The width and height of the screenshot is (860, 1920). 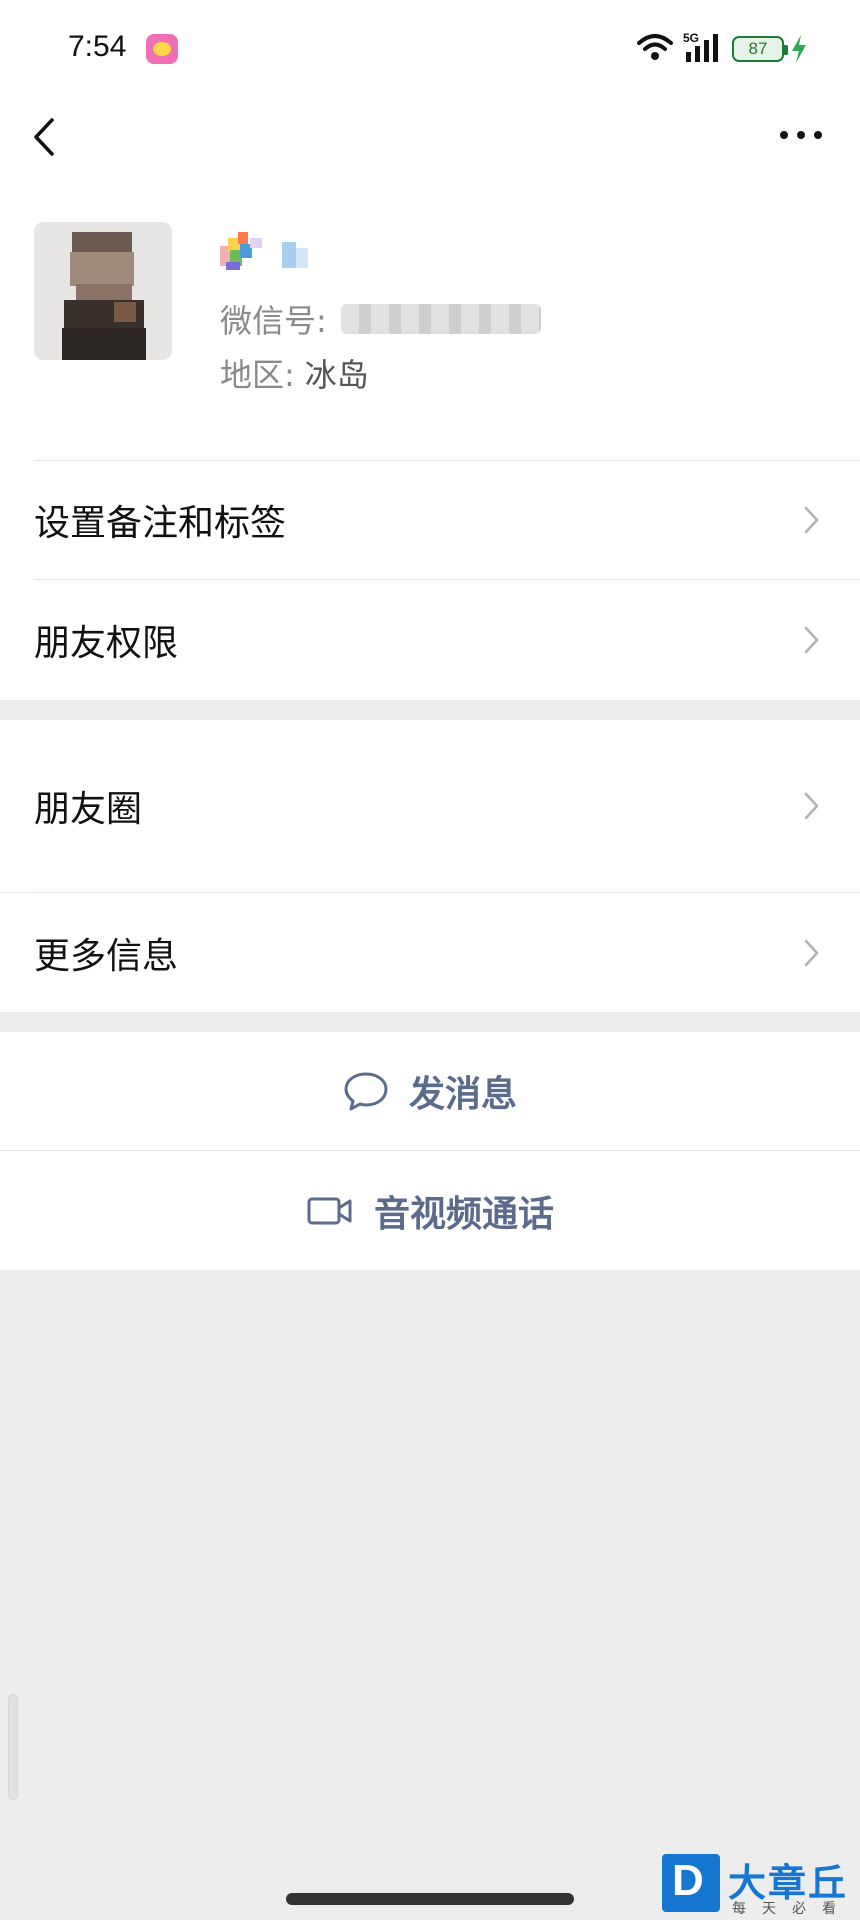 I want to click on menu-item-remarks-tags: 设置备注和标签, so click(x=430, y=520).